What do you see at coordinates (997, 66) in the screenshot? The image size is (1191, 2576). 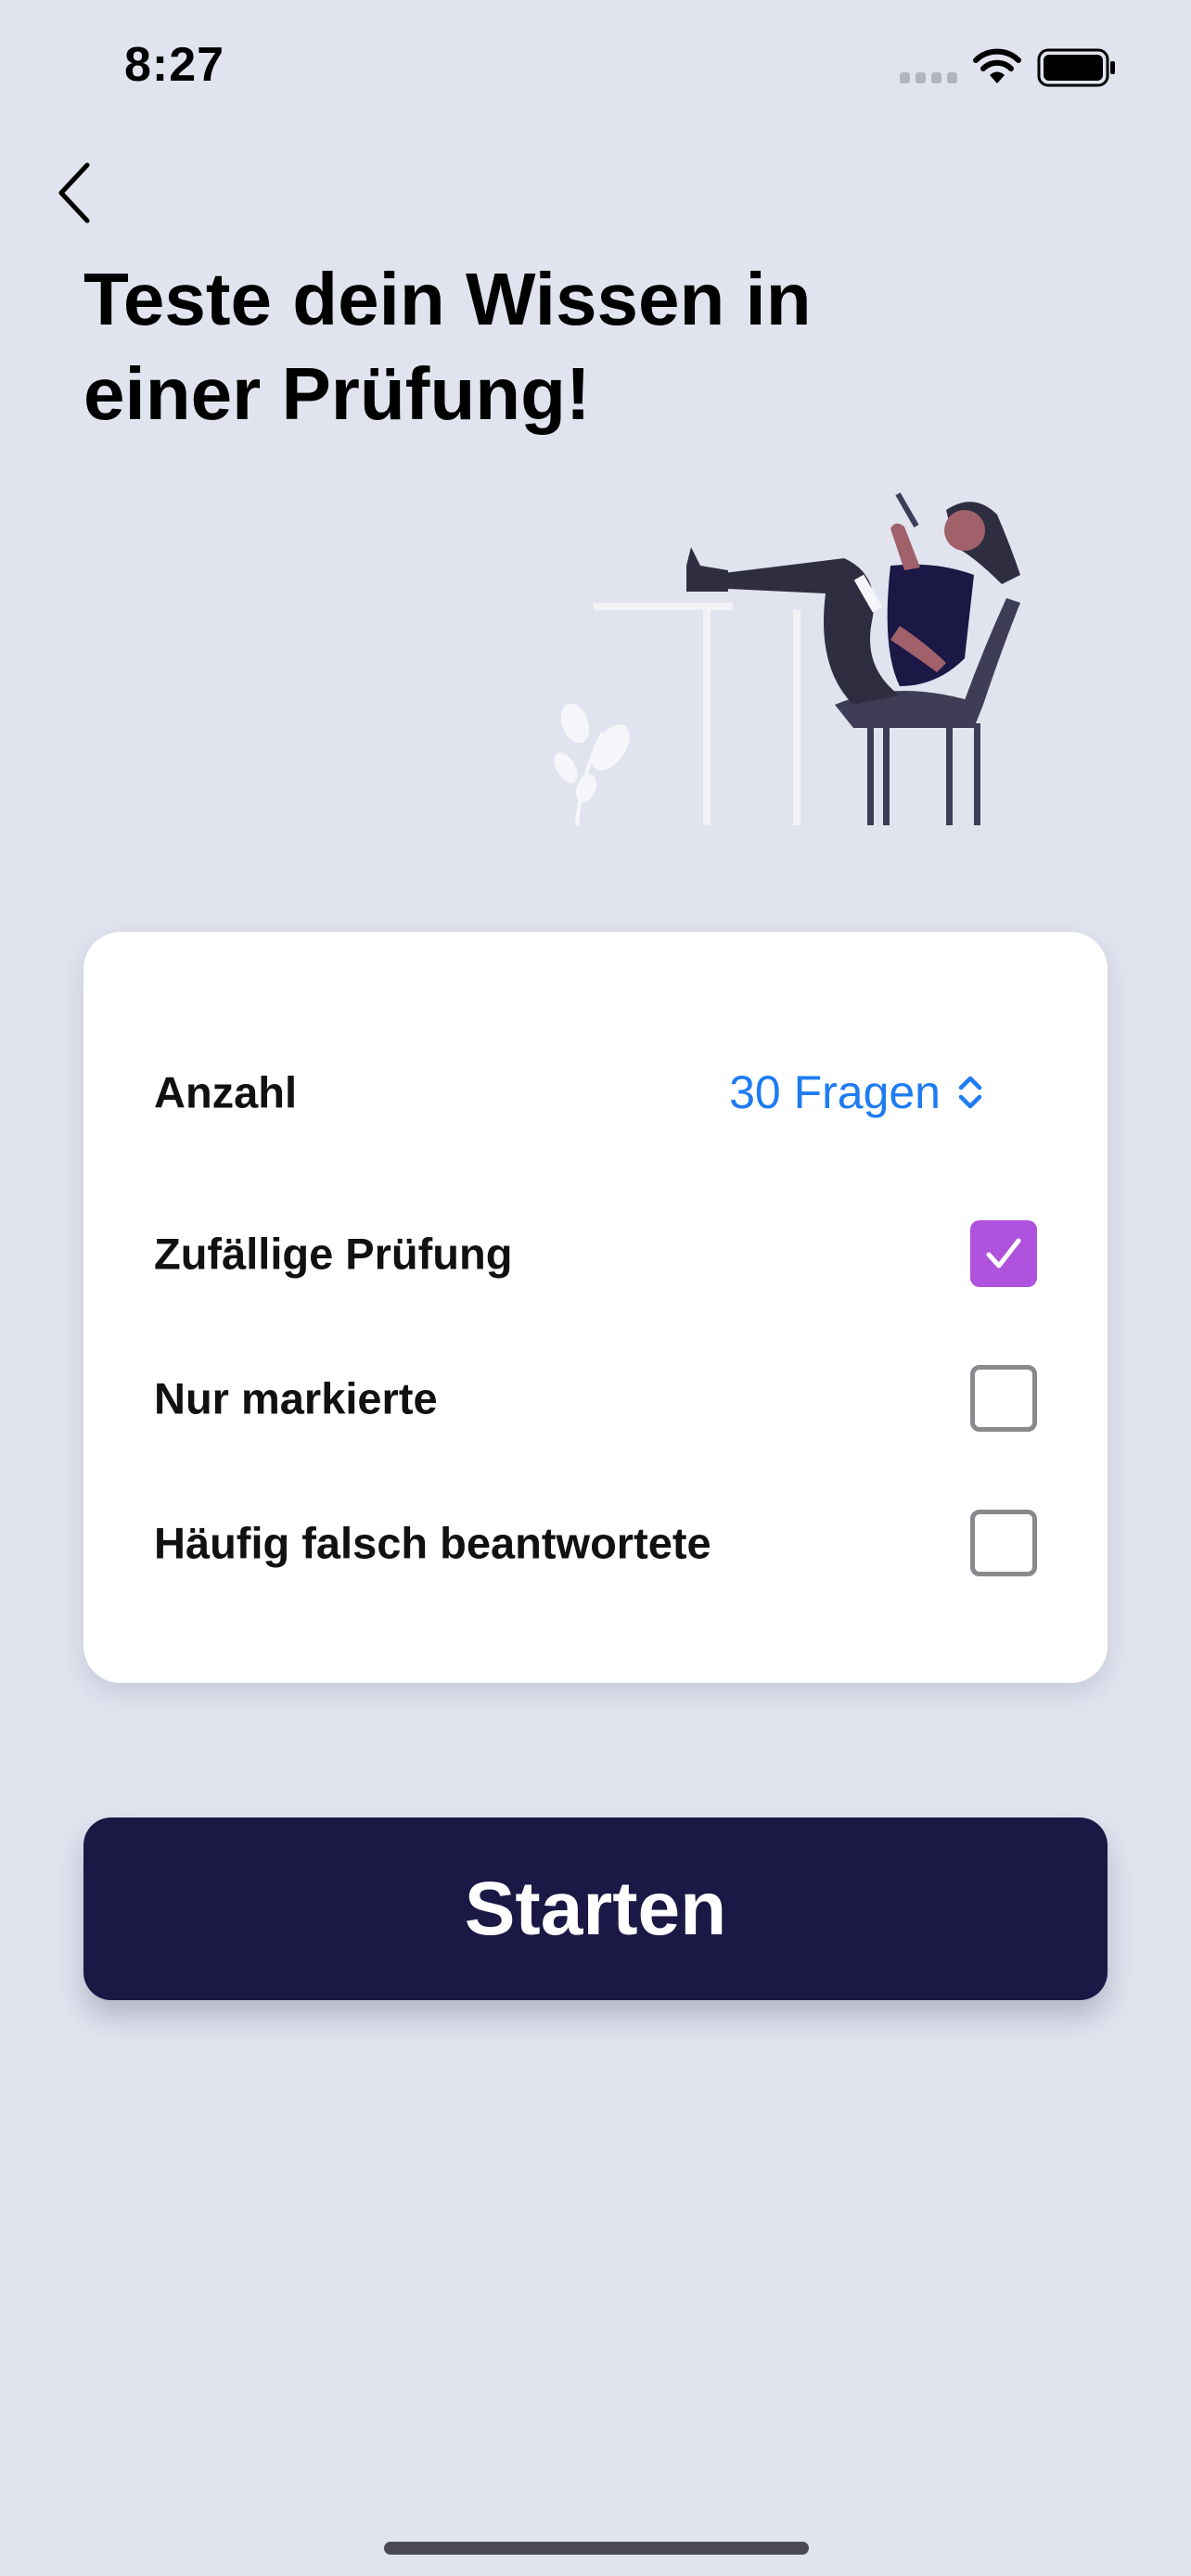 I see `wifi-icon` at bounding box center [997, 66].